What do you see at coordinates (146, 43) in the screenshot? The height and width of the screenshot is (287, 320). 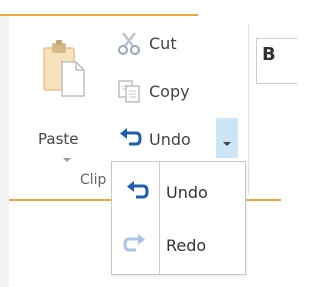 I see `cut-button: Cut` at bounding box center [146, 43].